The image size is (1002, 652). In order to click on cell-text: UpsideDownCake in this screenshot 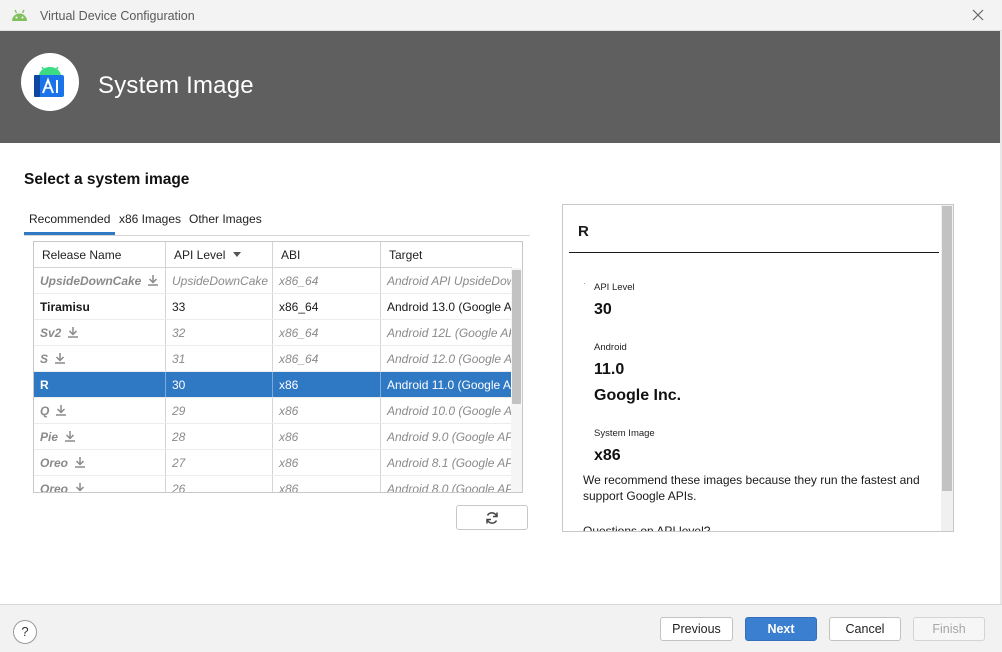, I will do `click(220, 281)`.